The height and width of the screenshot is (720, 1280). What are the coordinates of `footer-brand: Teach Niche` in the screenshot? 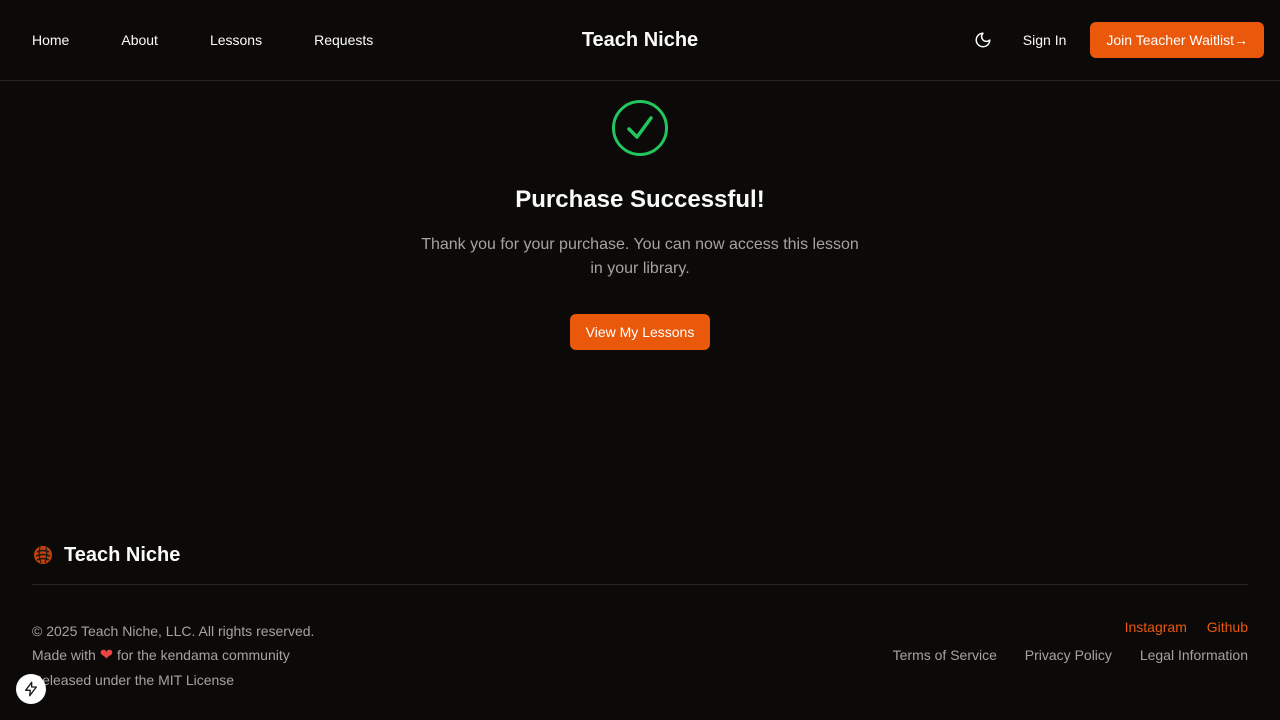 It's located at (640, 555).